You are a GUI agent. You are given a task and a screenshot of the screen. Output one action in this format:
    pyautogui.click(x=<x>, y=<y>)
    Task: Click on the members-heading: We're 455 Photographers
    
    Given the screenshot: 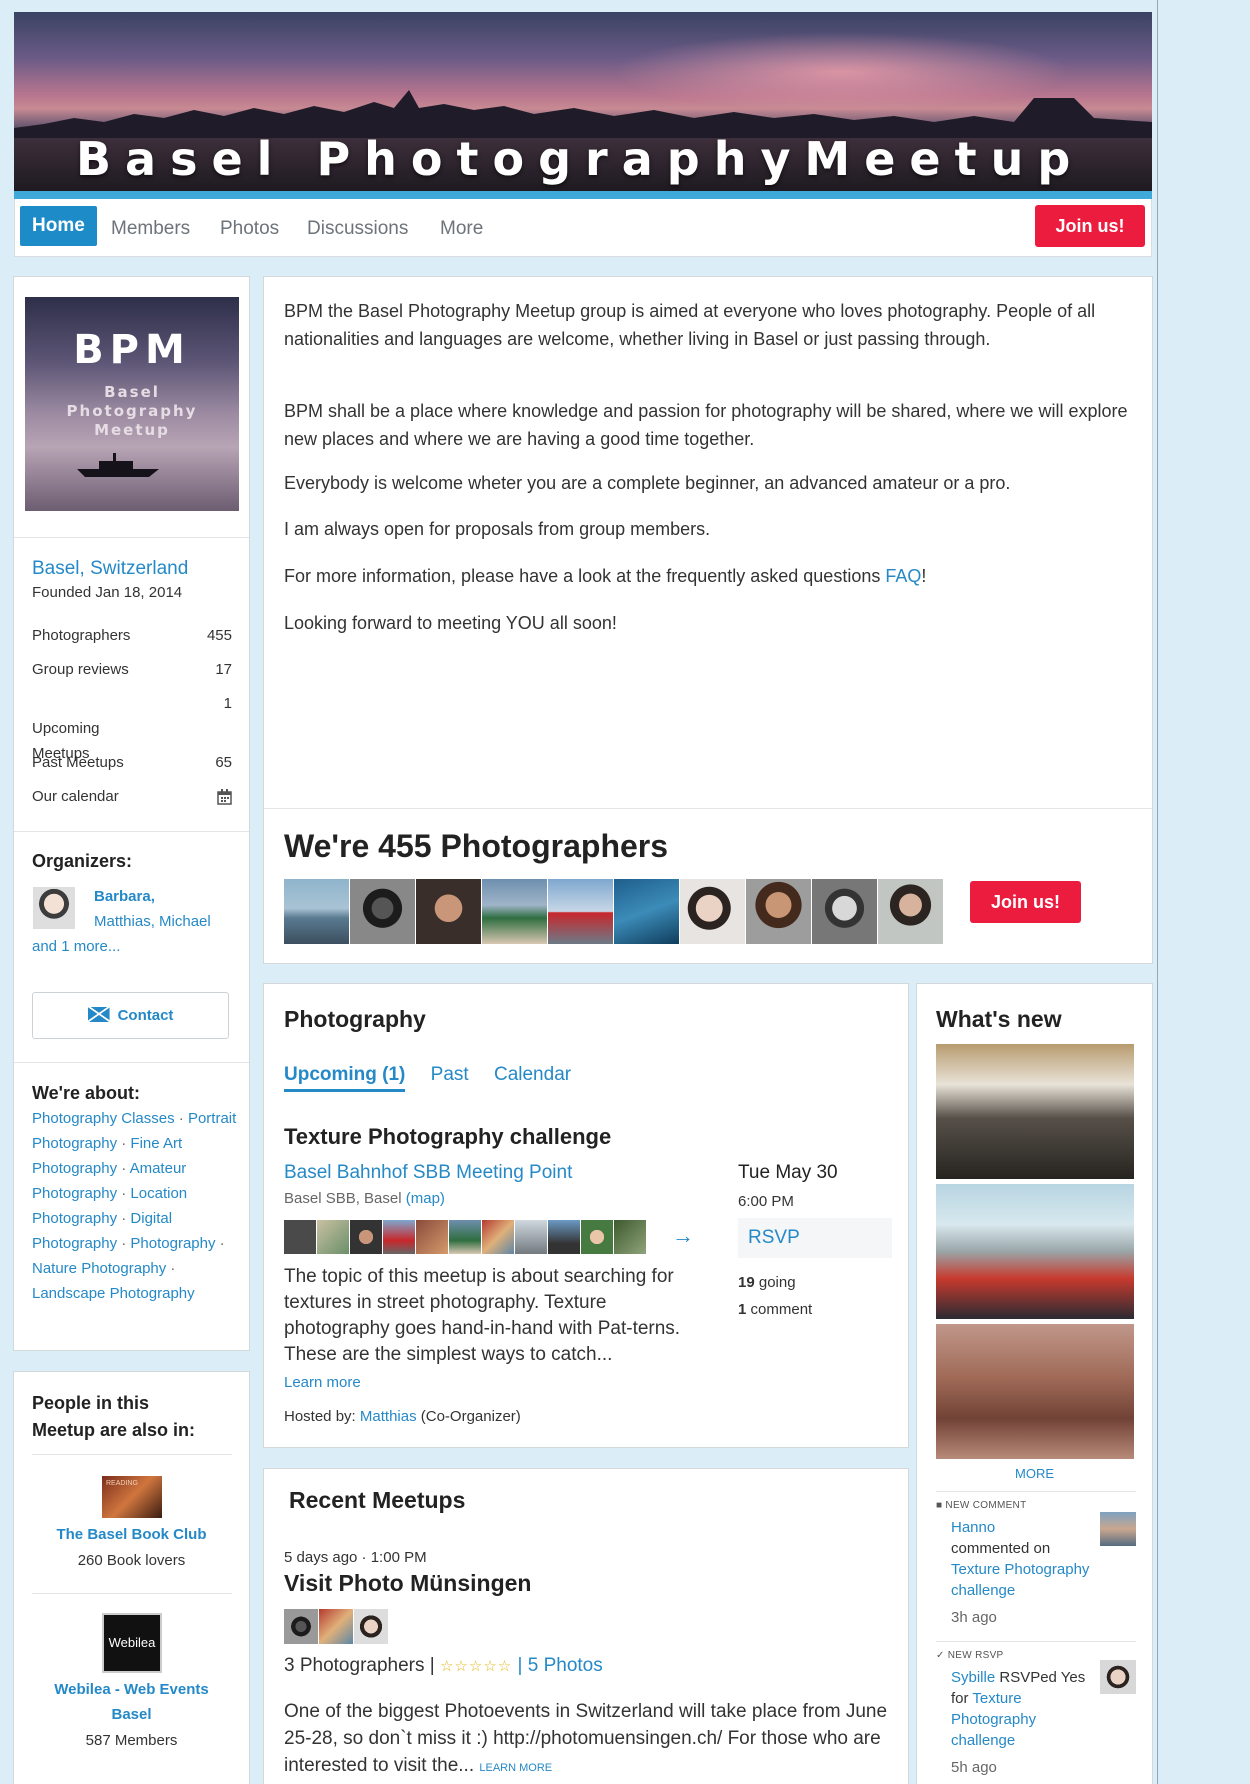 What is the action you would take?
    pyautogui.click(x=476, y=846)
    